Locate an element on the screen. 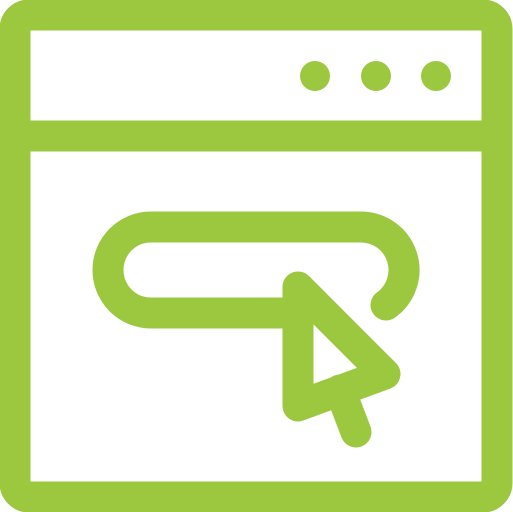  window-dots-icon is located at coordinates (375, 76).